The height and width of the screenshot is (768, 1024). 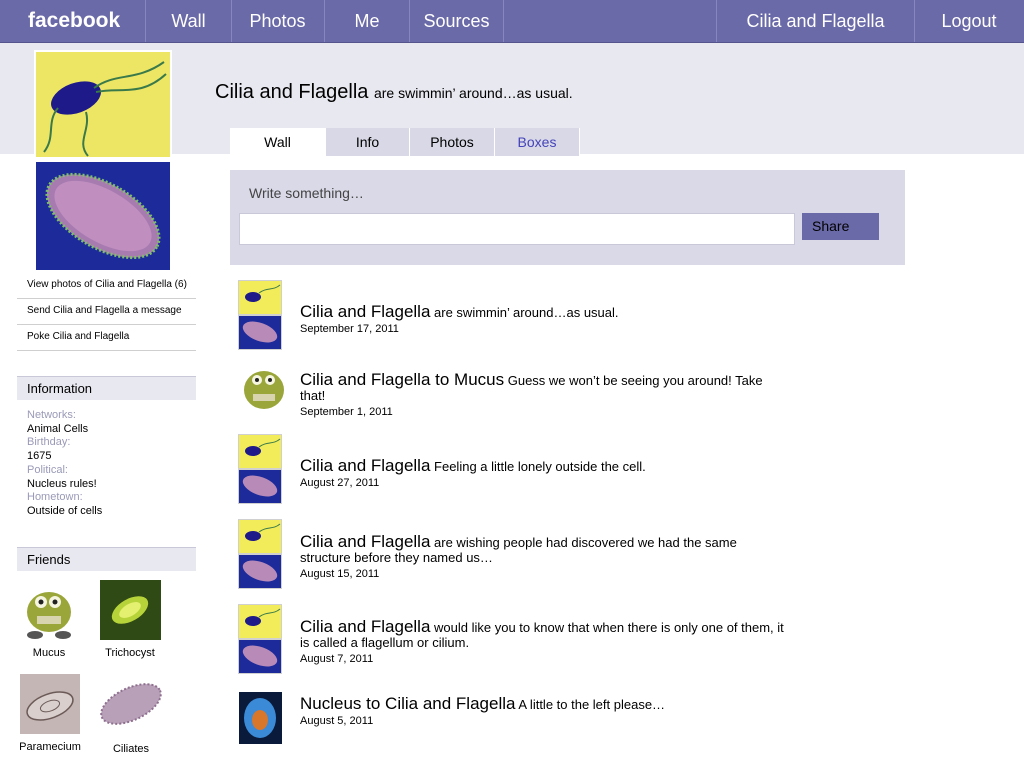 I want to click on friend-trichocyst: Trichocyst, so click(x=130, y=619).